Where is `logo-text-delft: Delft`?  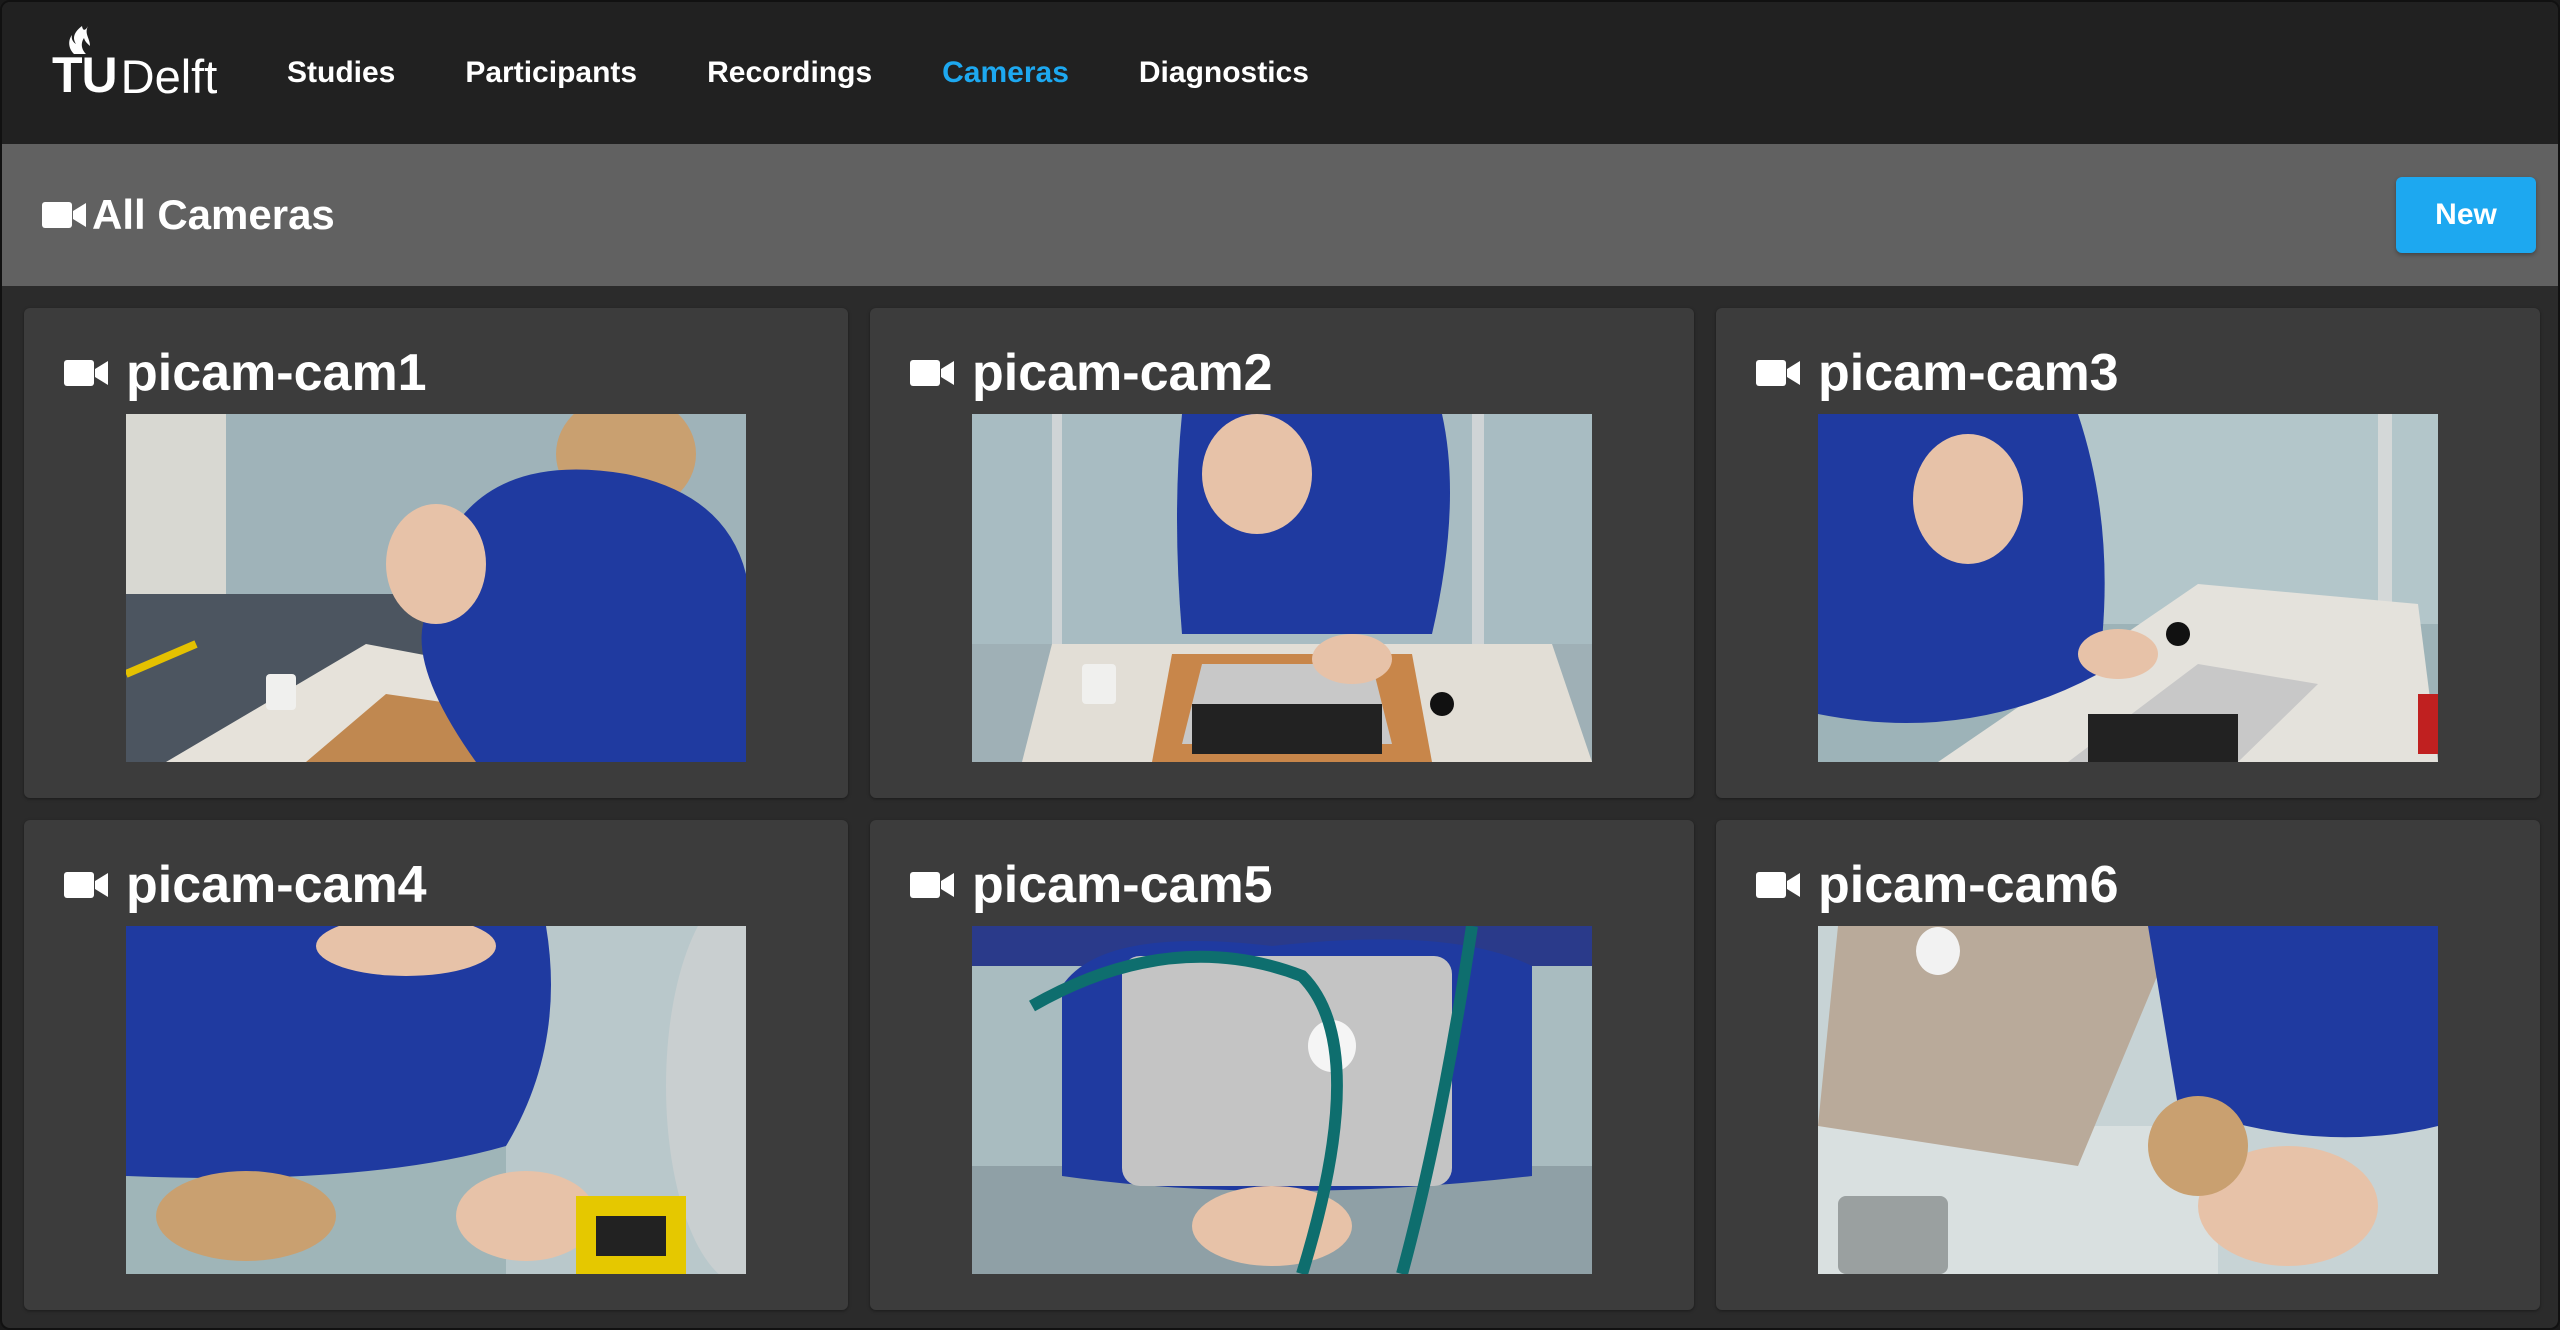
logo-text-delft: Delft is located at coordinates (169, 76).